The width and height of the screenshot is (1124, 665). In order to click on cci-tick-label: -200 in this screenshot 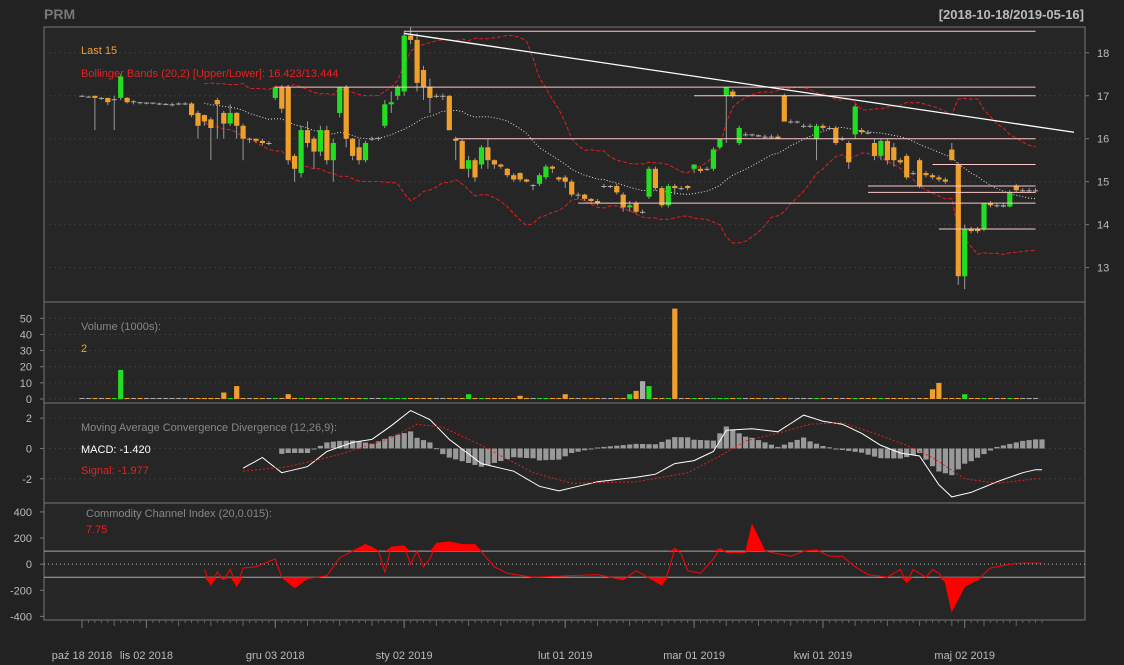, I will do `click(21, 591)`.